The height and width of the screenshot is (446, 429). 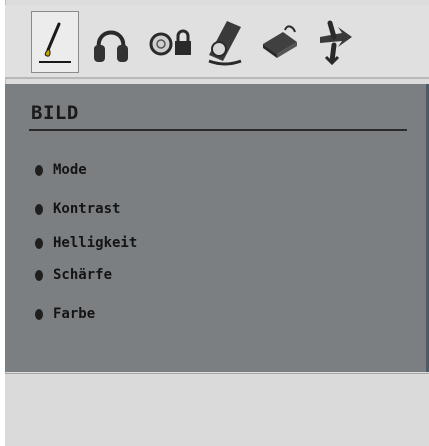 I want to click on sound-icon, so click(x=111, y=46).